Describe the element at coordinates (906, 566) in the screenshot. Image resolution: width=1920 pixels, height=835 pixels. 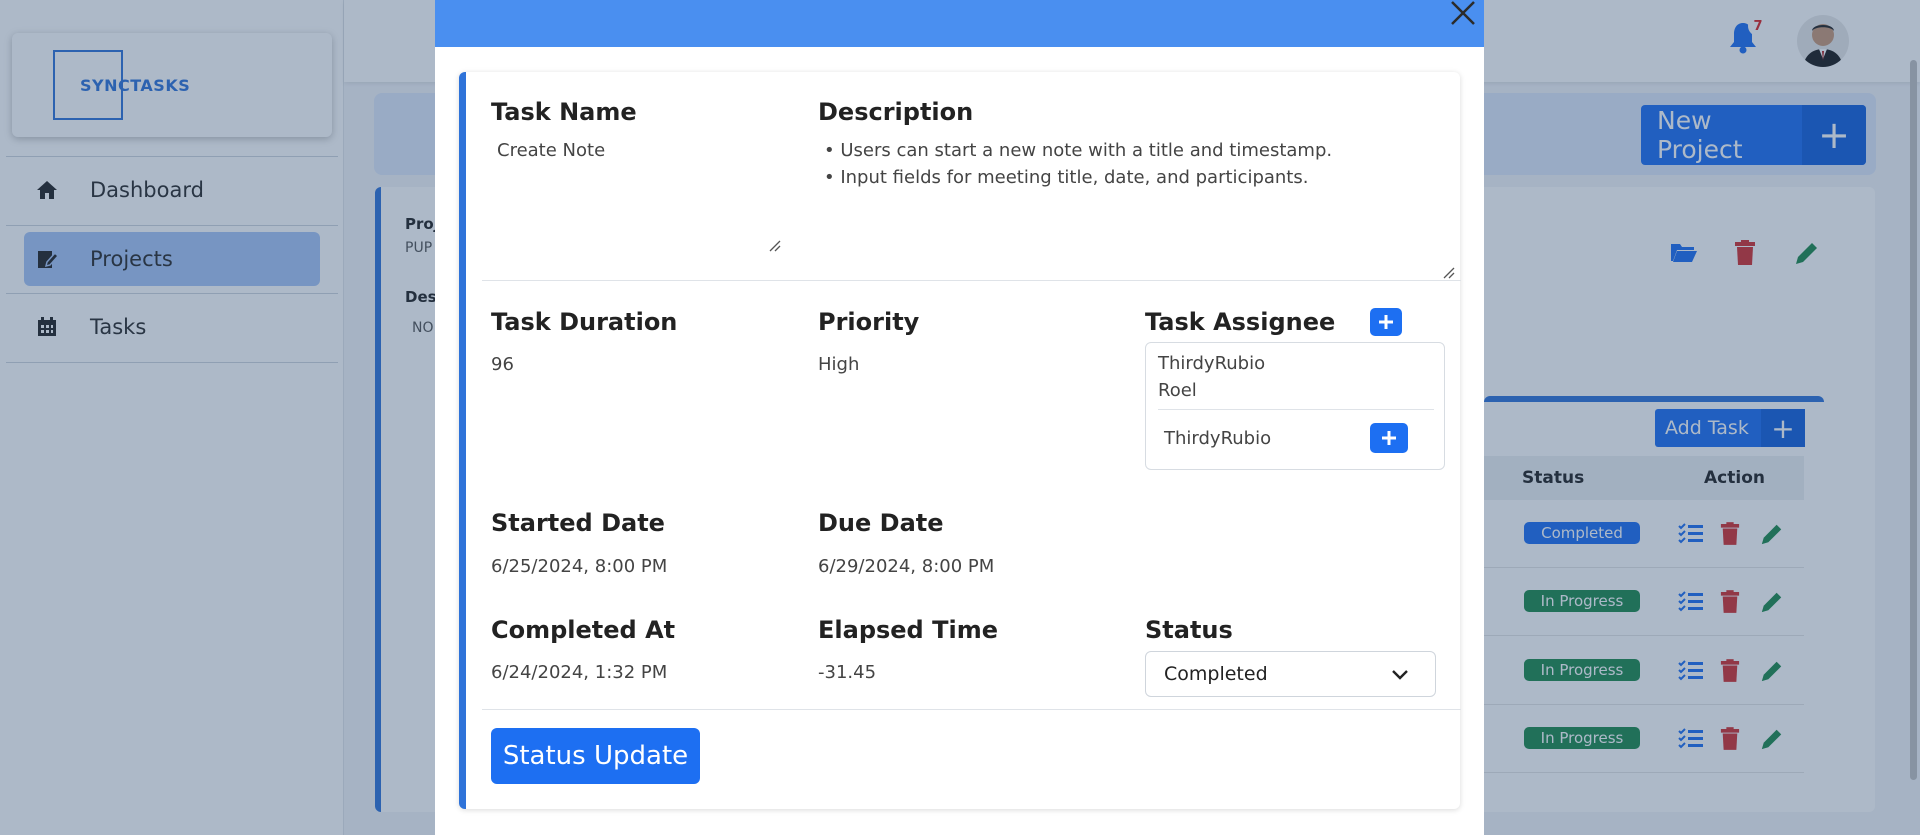
I see `due-date-value: 6/29/2024, 8:00 PM` at that location.